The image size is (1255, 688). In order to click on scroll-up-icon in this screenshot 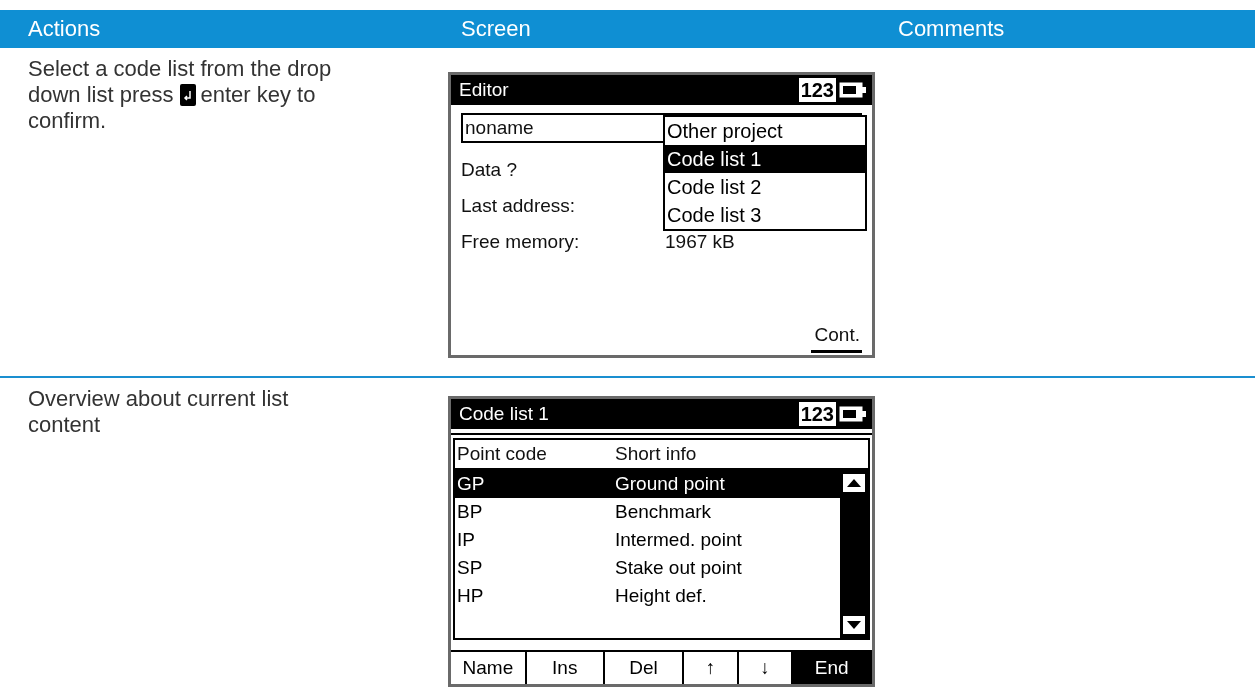, I will do `click(854, 483)`.